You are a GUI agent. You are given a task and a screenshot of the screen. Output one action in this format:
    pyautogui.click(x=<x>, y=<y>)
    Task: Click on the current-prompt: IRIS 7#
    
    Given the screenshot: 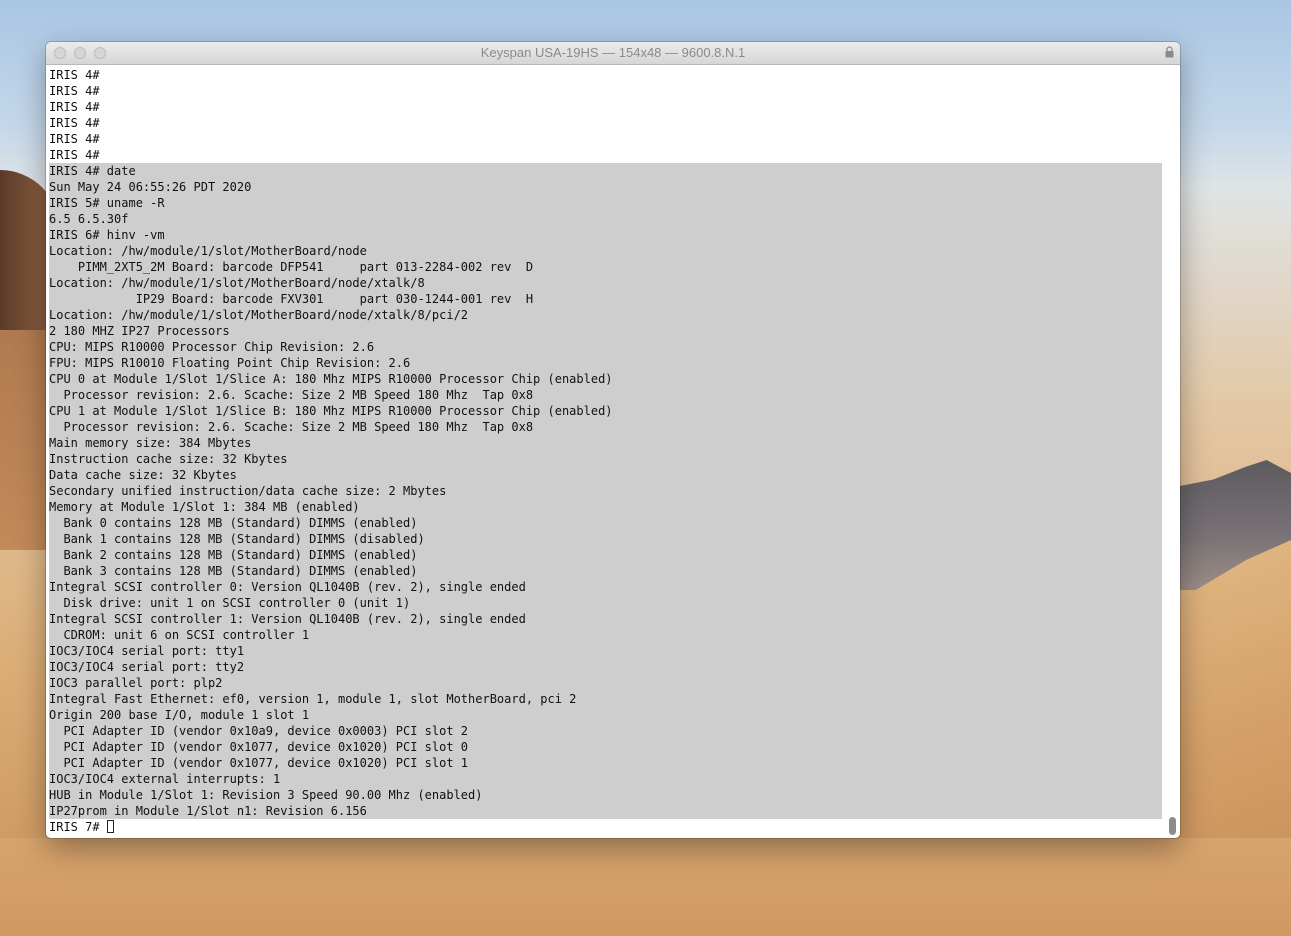 What is the action you would take?
    pyautogui.click(x=78, y=827)
    